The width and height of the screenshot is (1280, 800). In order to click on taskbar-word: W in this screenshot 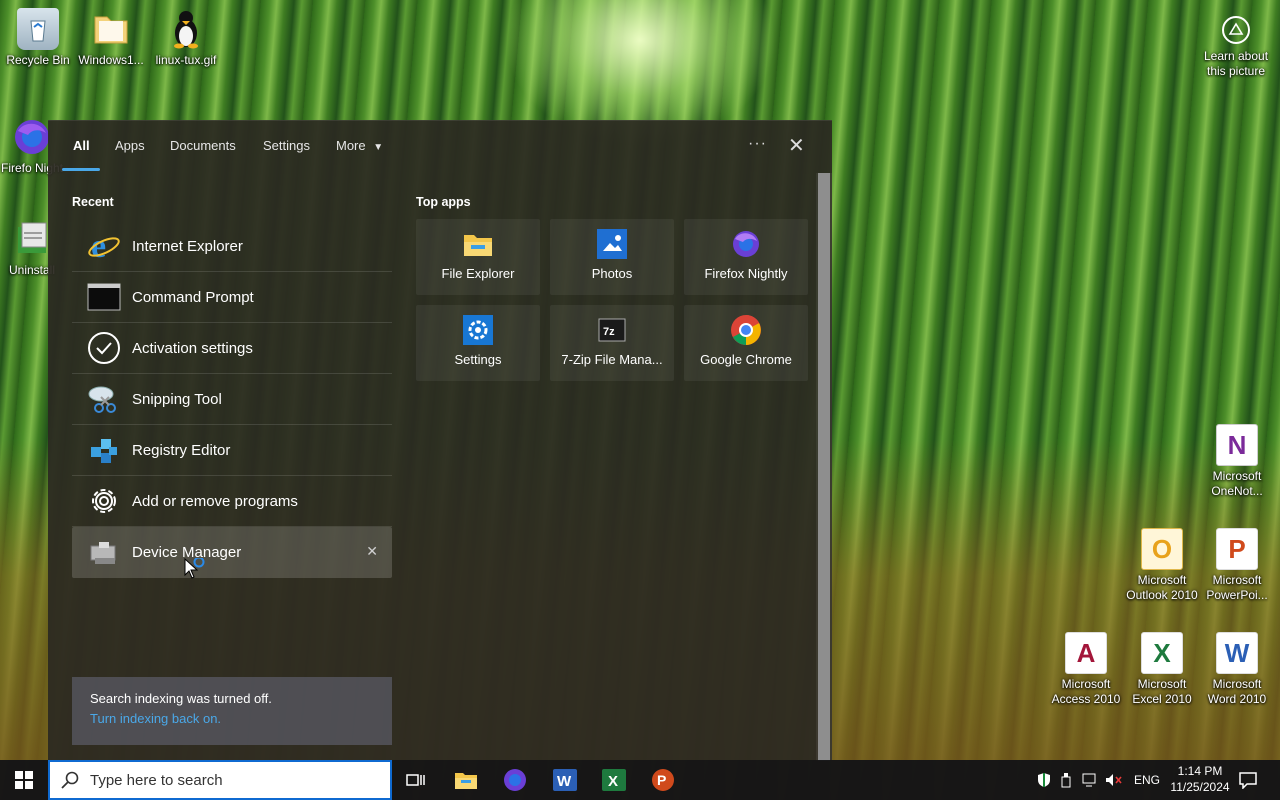, I will do `click(565, 780)`.